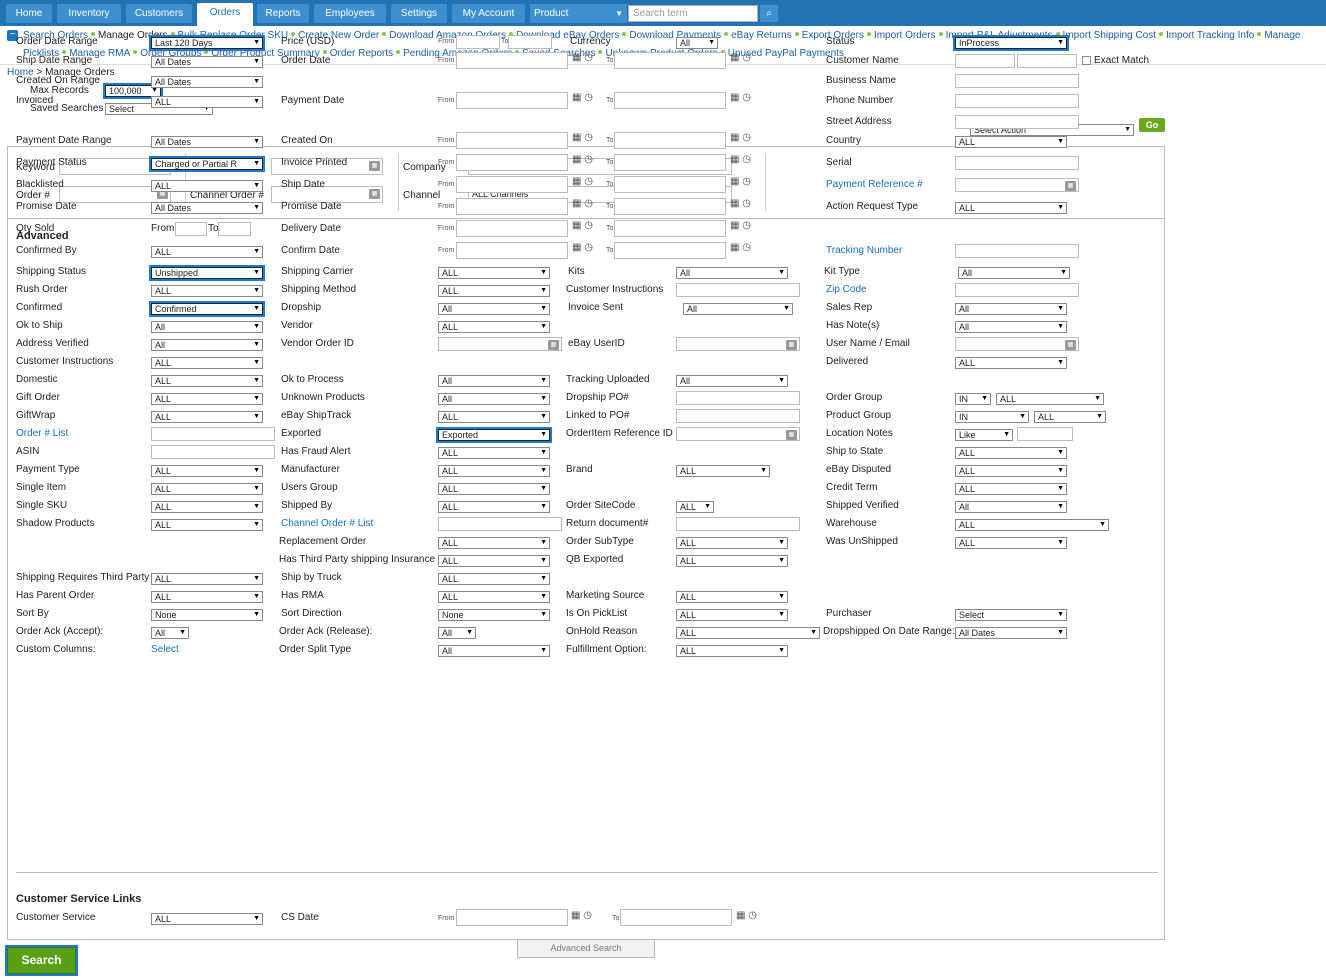 The image size is (1326, 980). I want to click on order-date-from-input, so click(512, 60).